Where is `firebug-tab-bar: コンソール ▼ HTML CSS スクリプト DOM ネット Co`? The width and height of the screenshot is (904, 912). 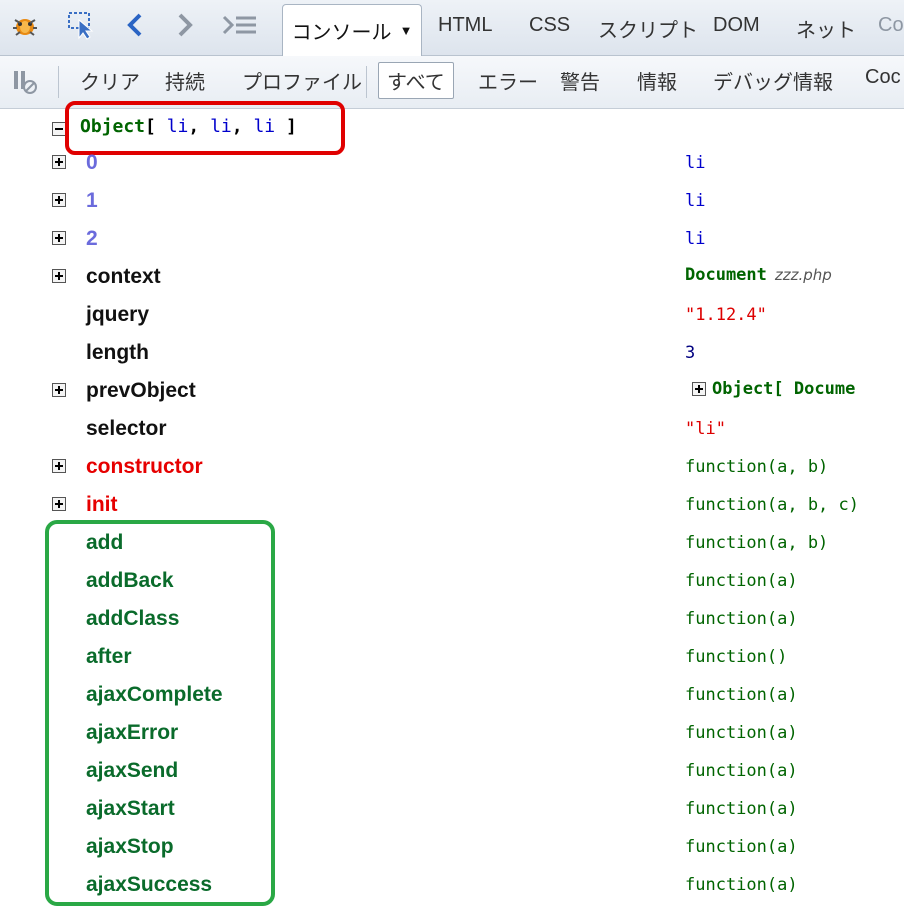 firebug-tab-bar: コンソール ▼ HTML CSS スクリプト DOM ネット Co is located at coordinates (452, 28).